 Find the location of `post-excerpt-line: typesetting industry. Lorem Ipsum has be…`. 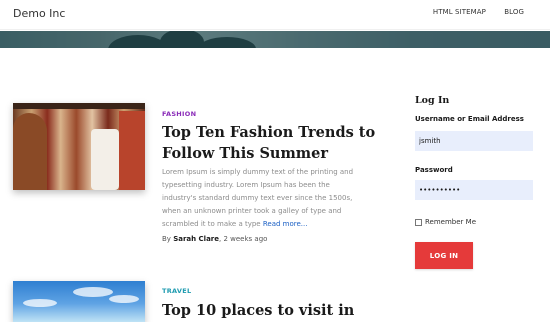

post-excerpt-line: typesetting industry. Lorem Ipsum has be… is located at coordinates (246, 185).